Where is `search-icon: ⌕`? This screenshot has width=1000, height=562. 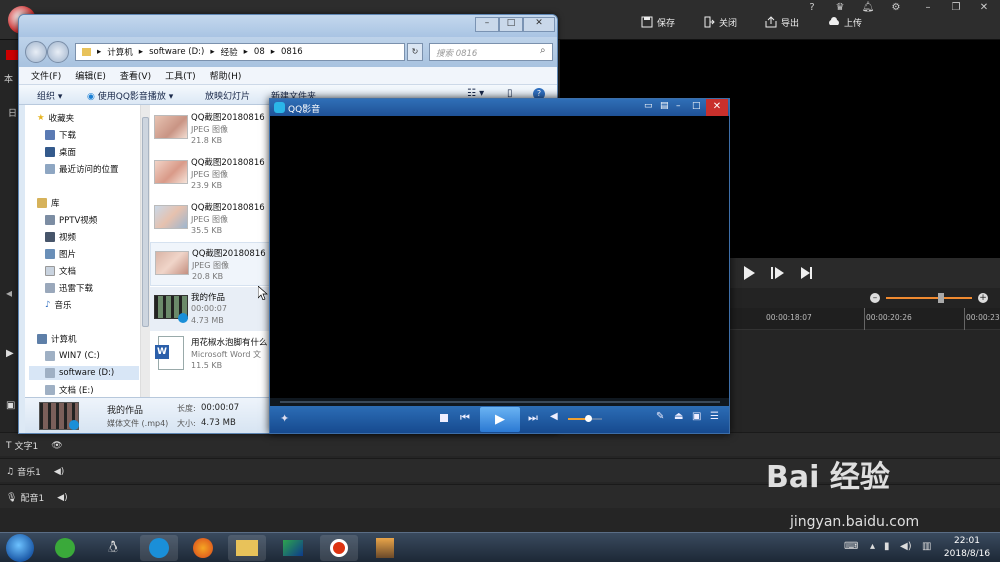 search-icon: ⌕ is located at coordinates (543, 50).